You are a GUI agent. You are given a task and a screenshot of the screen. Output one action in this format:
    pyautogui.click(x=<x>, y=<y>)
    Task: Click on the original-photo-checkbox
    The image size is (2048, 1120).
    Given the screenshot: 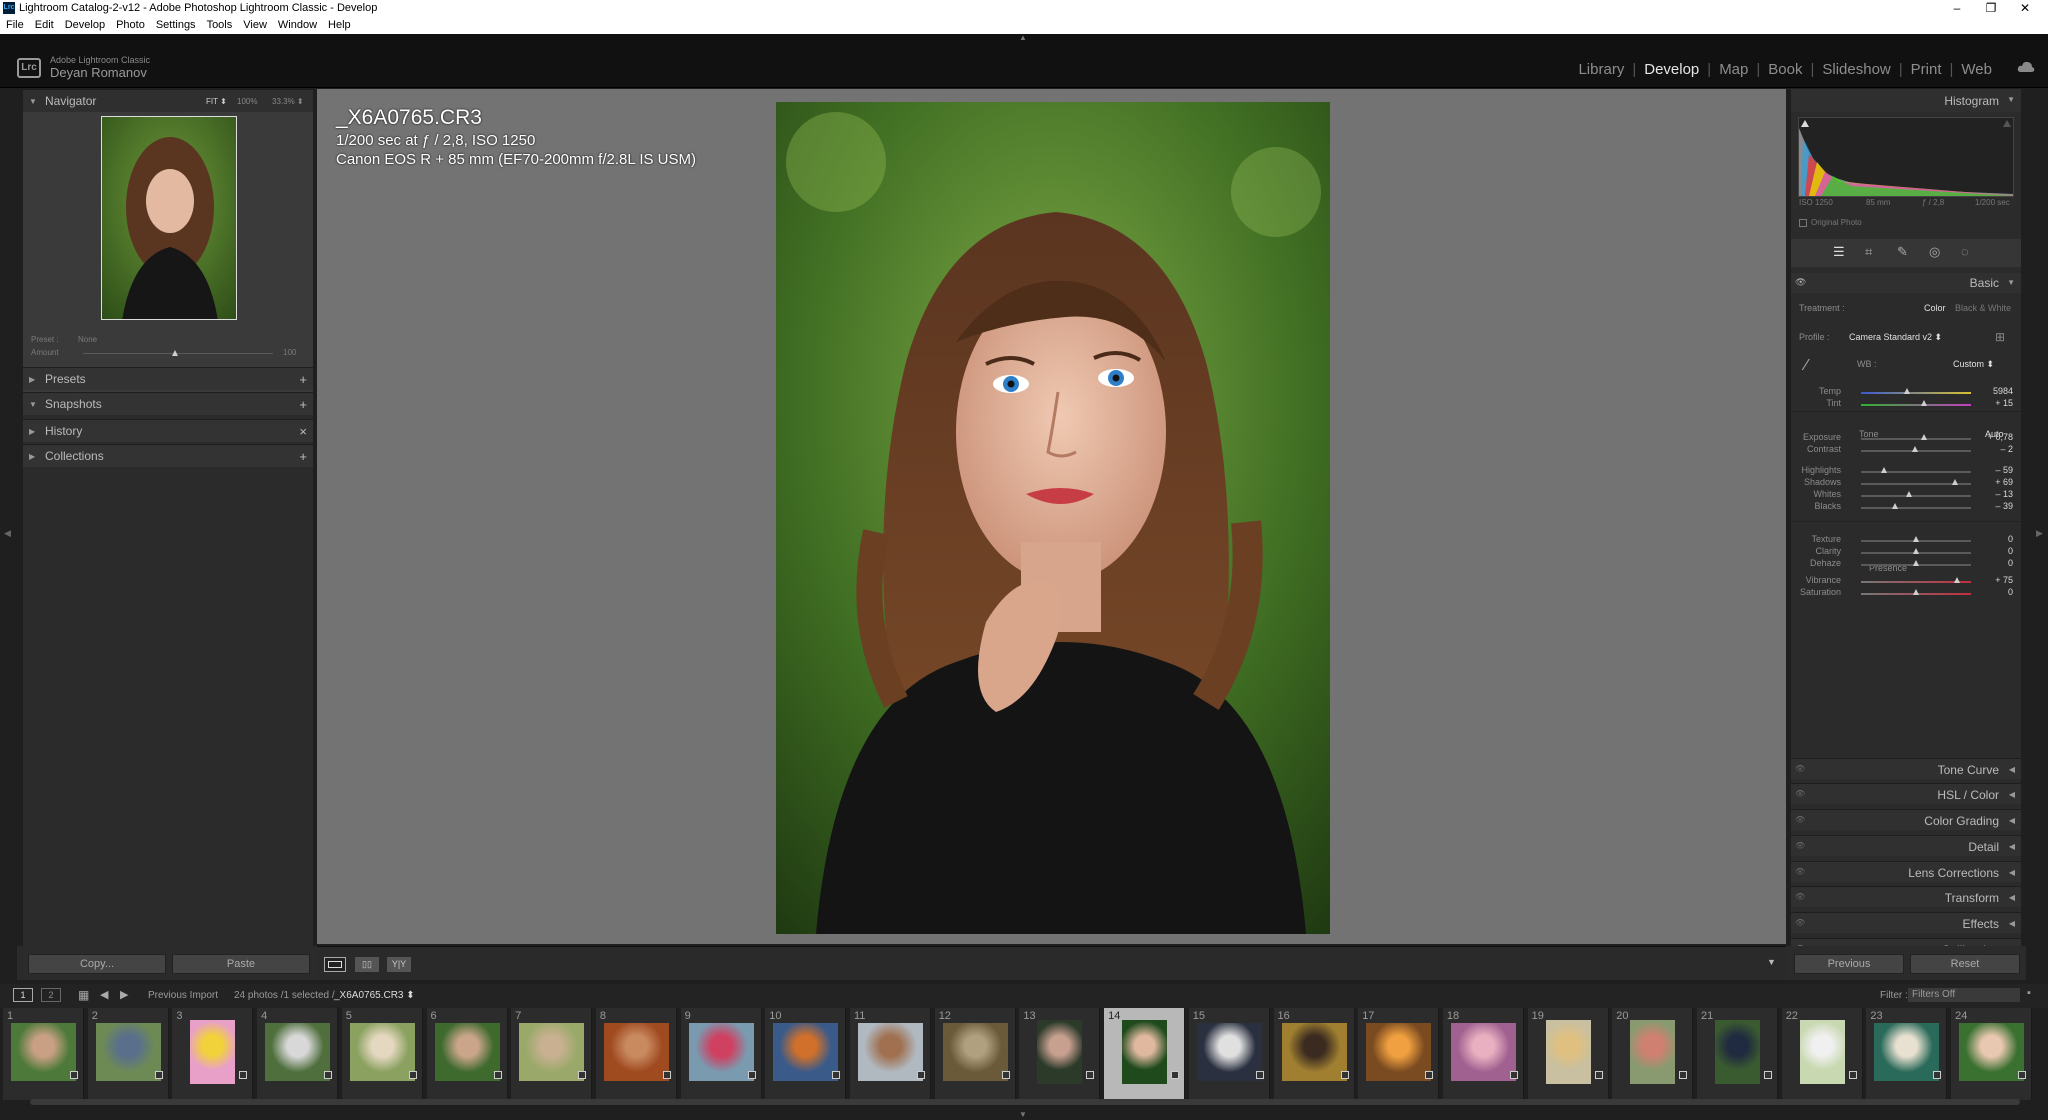 What is the action you would take?
    pyautogui.click(x=1803, y=223)
    